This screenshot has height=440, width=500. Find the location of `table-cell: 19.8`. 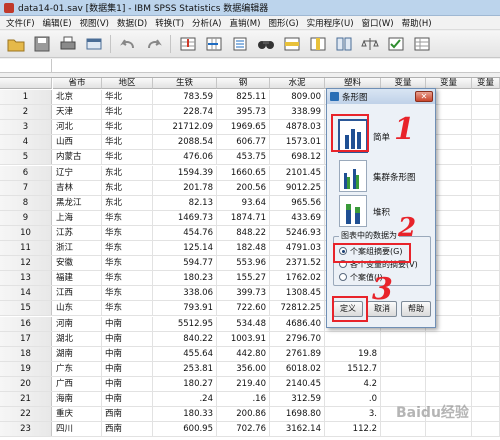

table-cell: 19.8 is located at coordinates (353, 353).